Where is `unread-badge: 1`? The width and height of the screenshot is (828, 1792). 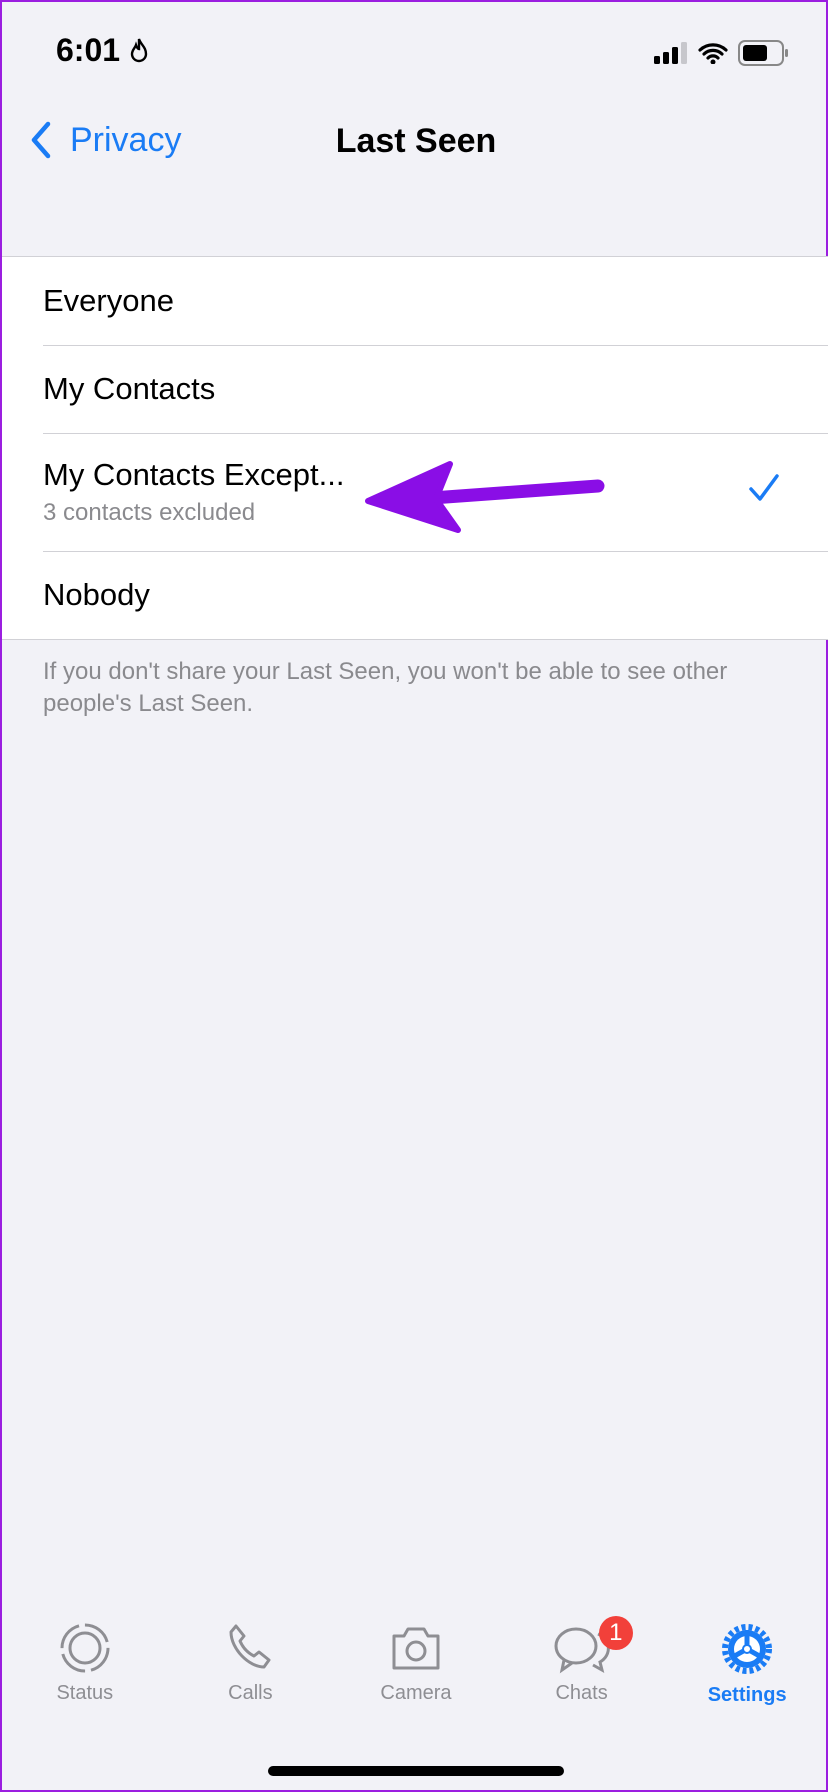 unread-badge: 1 is located at coordinates (615, 1633).